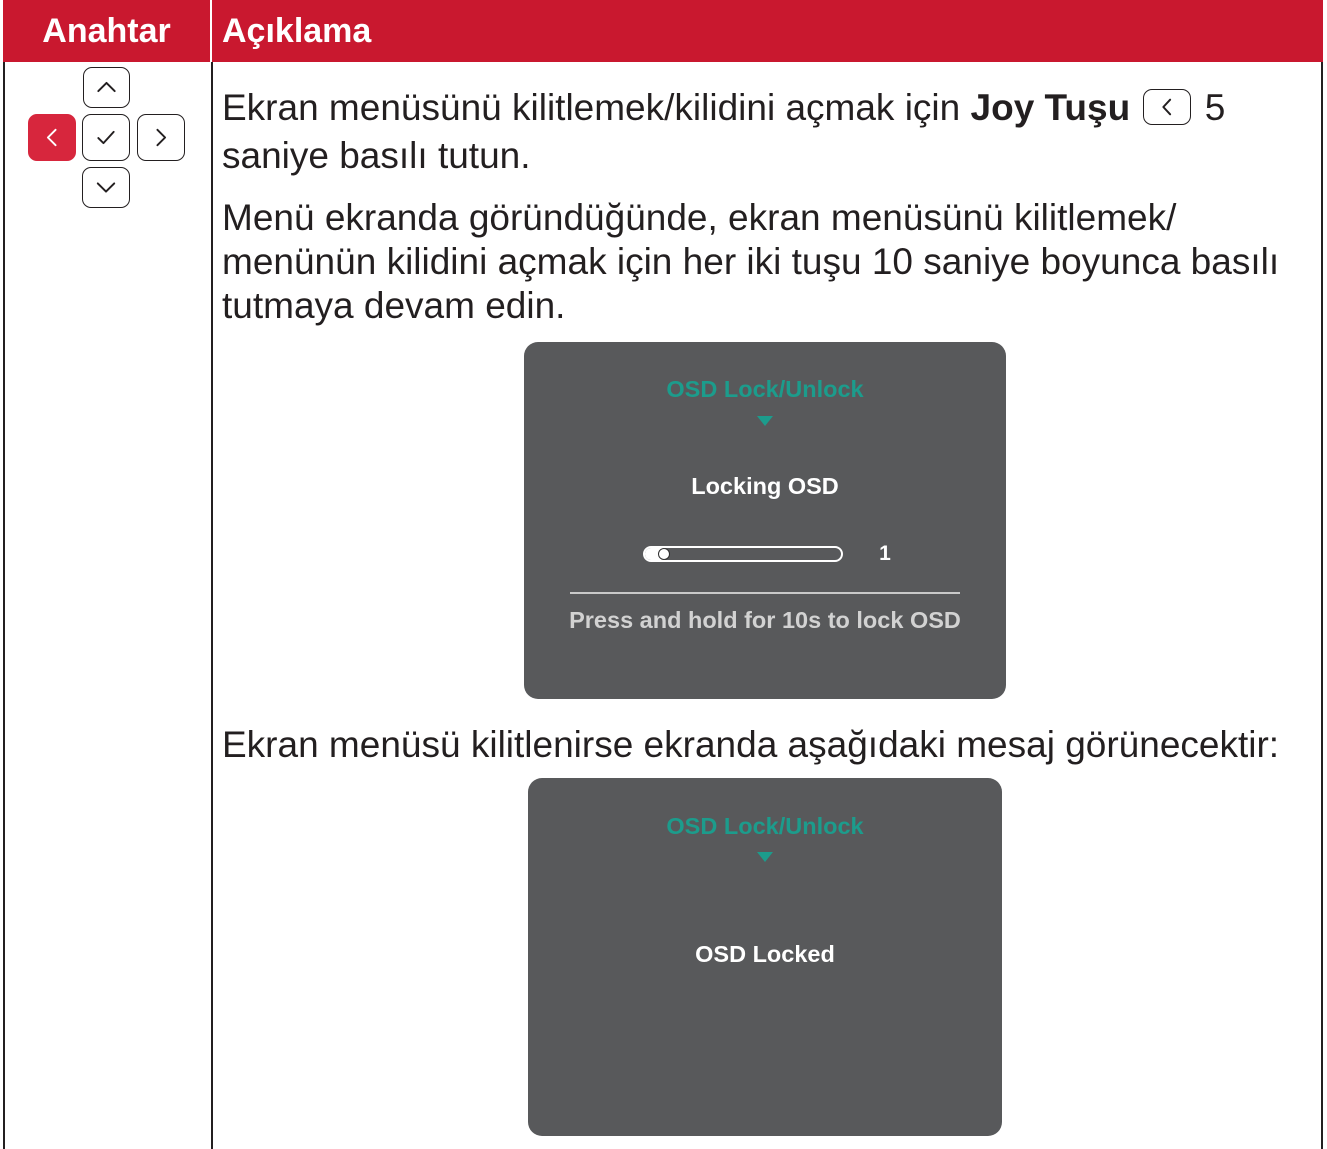 This screenshot has width=1327, height=1149. I want to click on paragraph-1-line-2: saniye basılı tutun., so click(376, 155).